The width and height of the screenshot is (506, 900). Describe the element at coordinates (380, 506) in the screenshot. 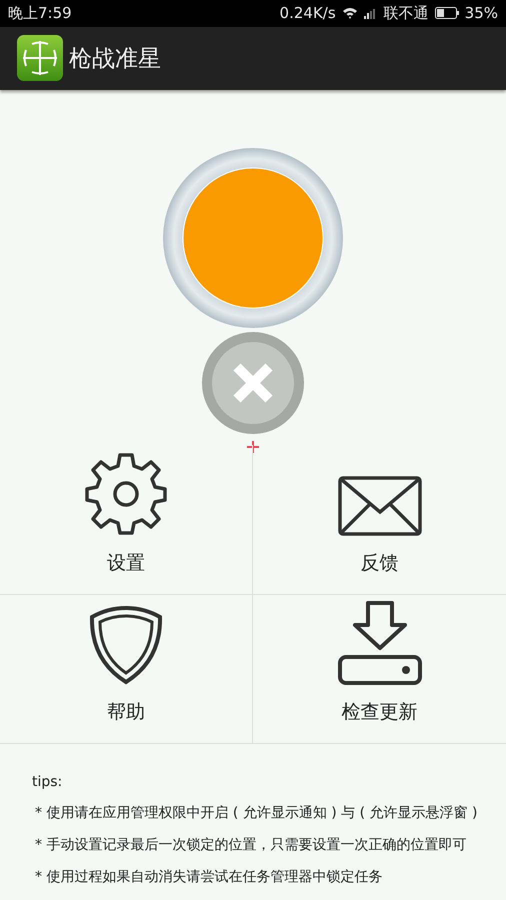

I see `envelope-icon` at that location.